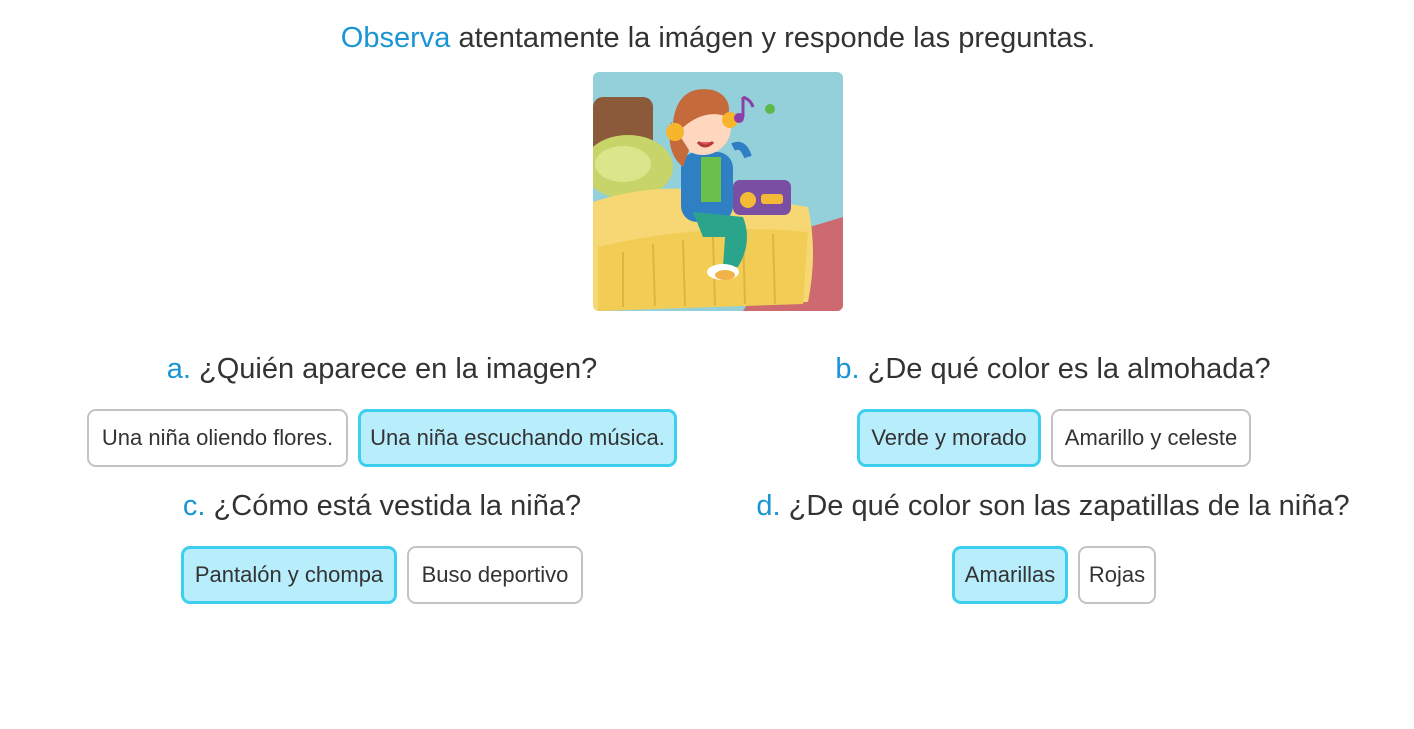 The image size is (1414, 729). I want to click on option-a2-label: Una niña escuchando música., so click(517, 437).